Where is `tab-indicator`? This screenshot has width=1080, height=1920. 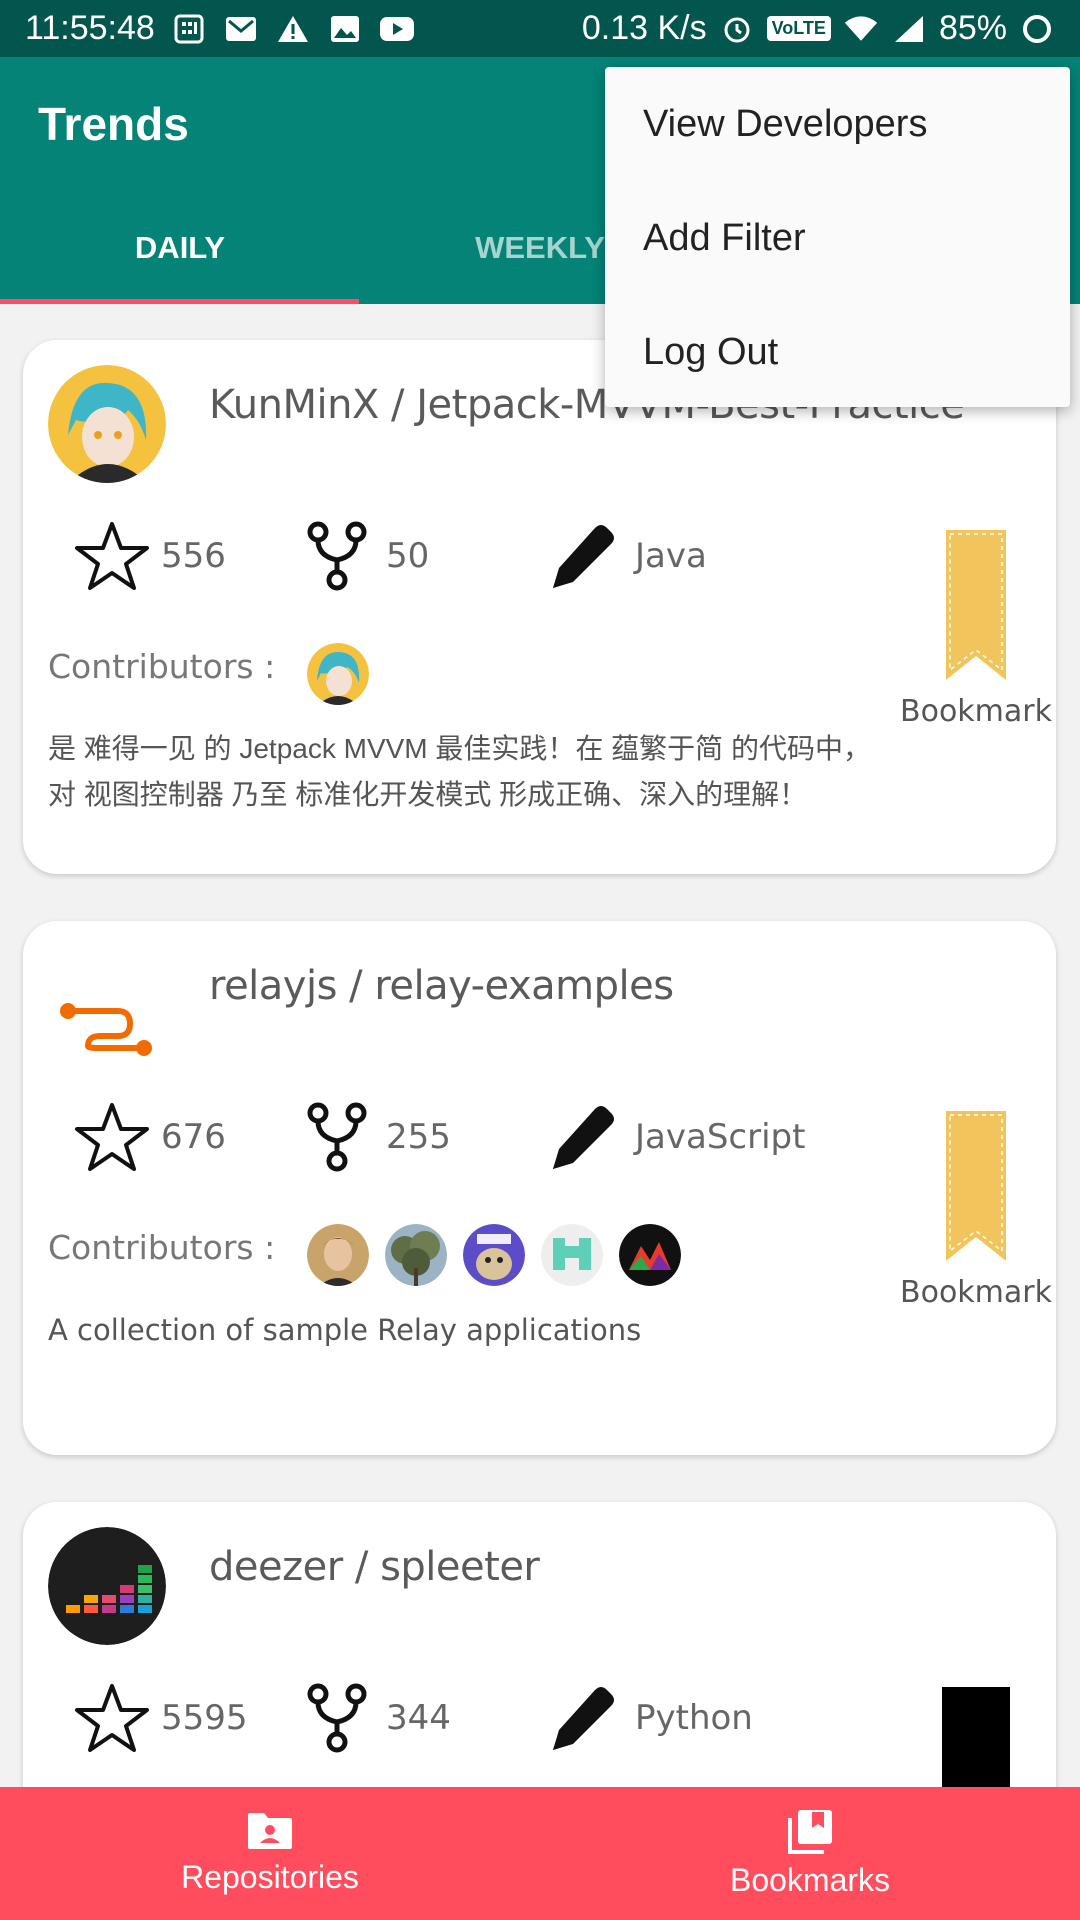
tab-indicator is located at coordinates (179, 301).